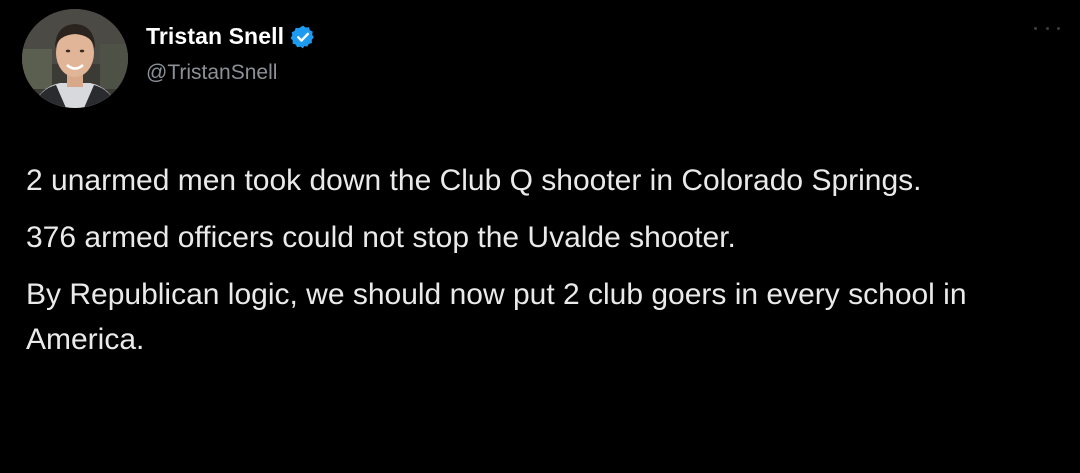  What do you see at coordinates (211, 73) in the screenshot?
I see `author-handle: @TristanSnell` at bounding box center [211, 73].